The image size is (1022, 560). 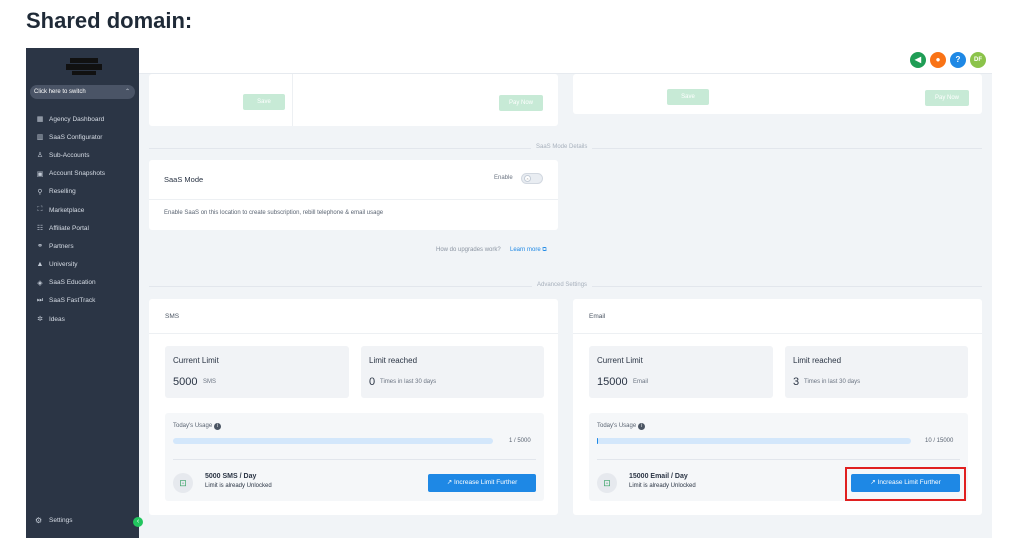 I want to click on sidebar-item-marketplace: ⛶ Marketplace, so click(x=82, y=210).